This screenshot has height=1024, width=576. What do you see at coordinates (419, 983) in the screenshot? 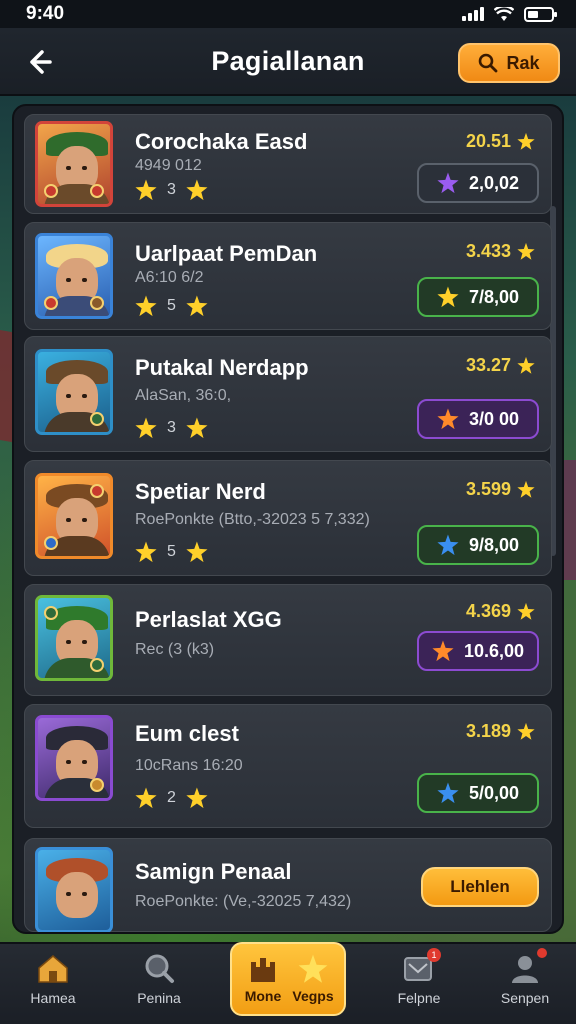
I see `nav-messages: 1 Felpne` at bounding box center [419, 983].